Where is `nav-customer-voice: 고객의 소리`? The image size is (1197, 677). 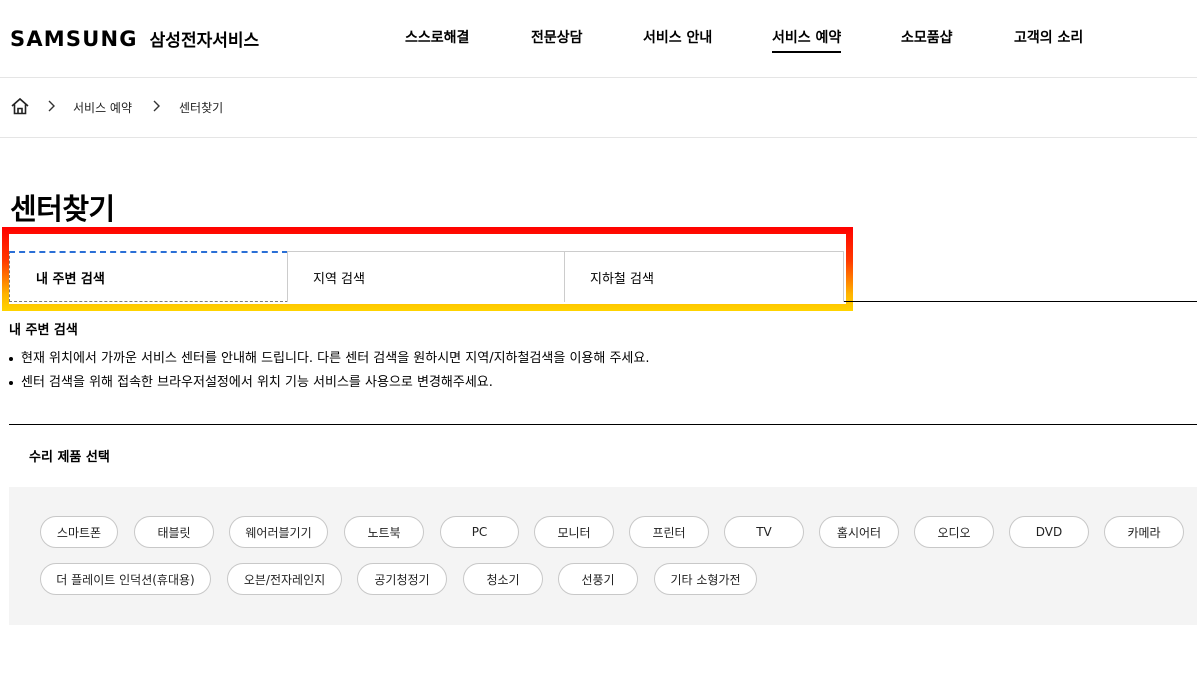
nav-customer-voice: 고객의 소리 is located at coordinates (1048, 37).